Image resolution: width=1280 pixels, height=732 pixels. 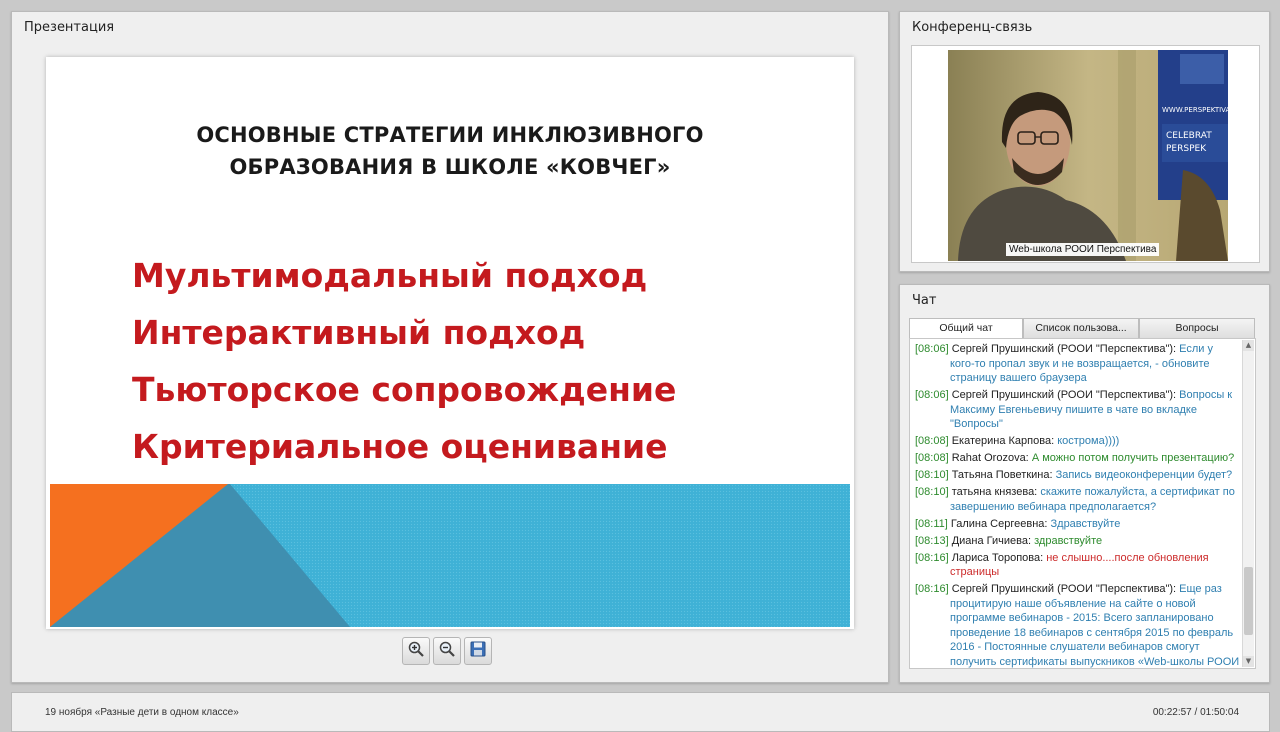 What do you see at coordinates (999, 523) in the screenshot?
I see `chat-message-author: Галина Сергеевна:` at bounding box center [999, 523].